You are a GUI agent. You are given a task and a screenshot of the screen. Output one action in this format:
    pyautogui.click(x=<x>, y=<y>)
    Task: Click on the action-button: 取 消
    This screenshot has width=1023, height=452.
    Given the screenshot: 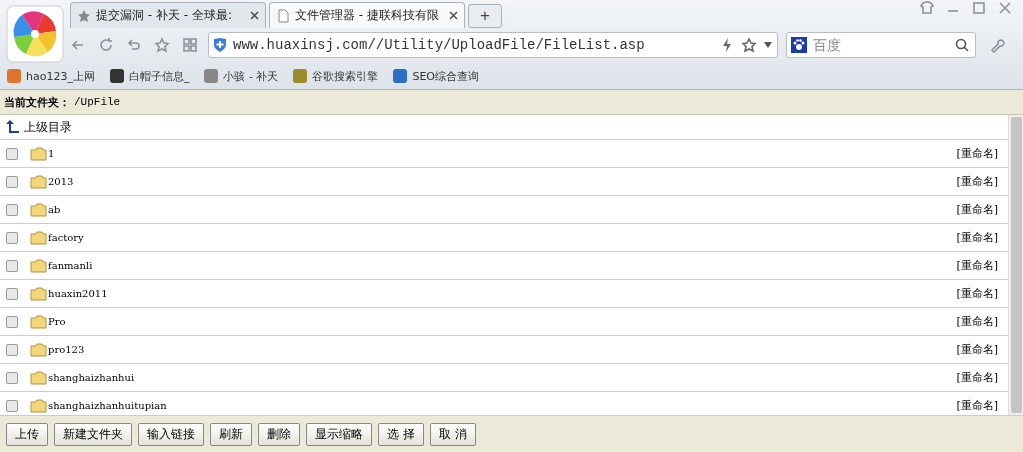 What is the action you would take?
    pyautogui.click(x=452, y=434)
    